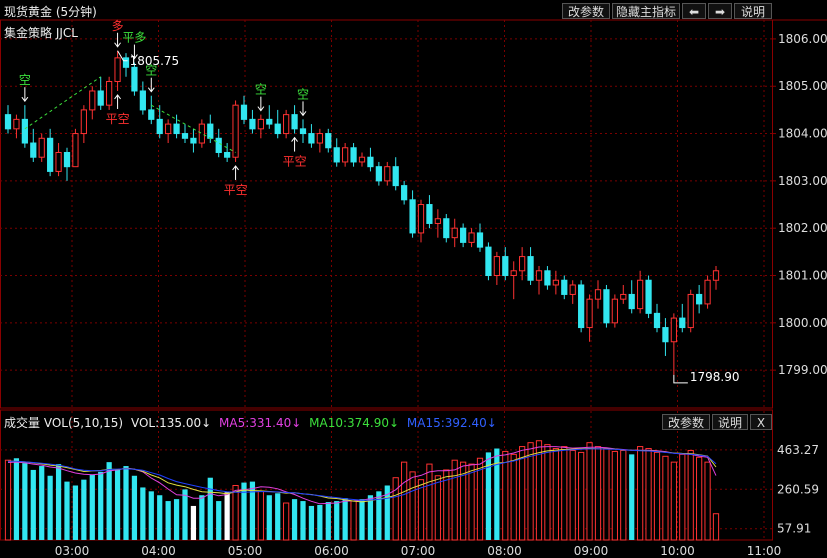 The image size is (827, 558). Describe the element at coordinates (134, 38) in the screenshot. I see `signal-label: 平多` at that location.